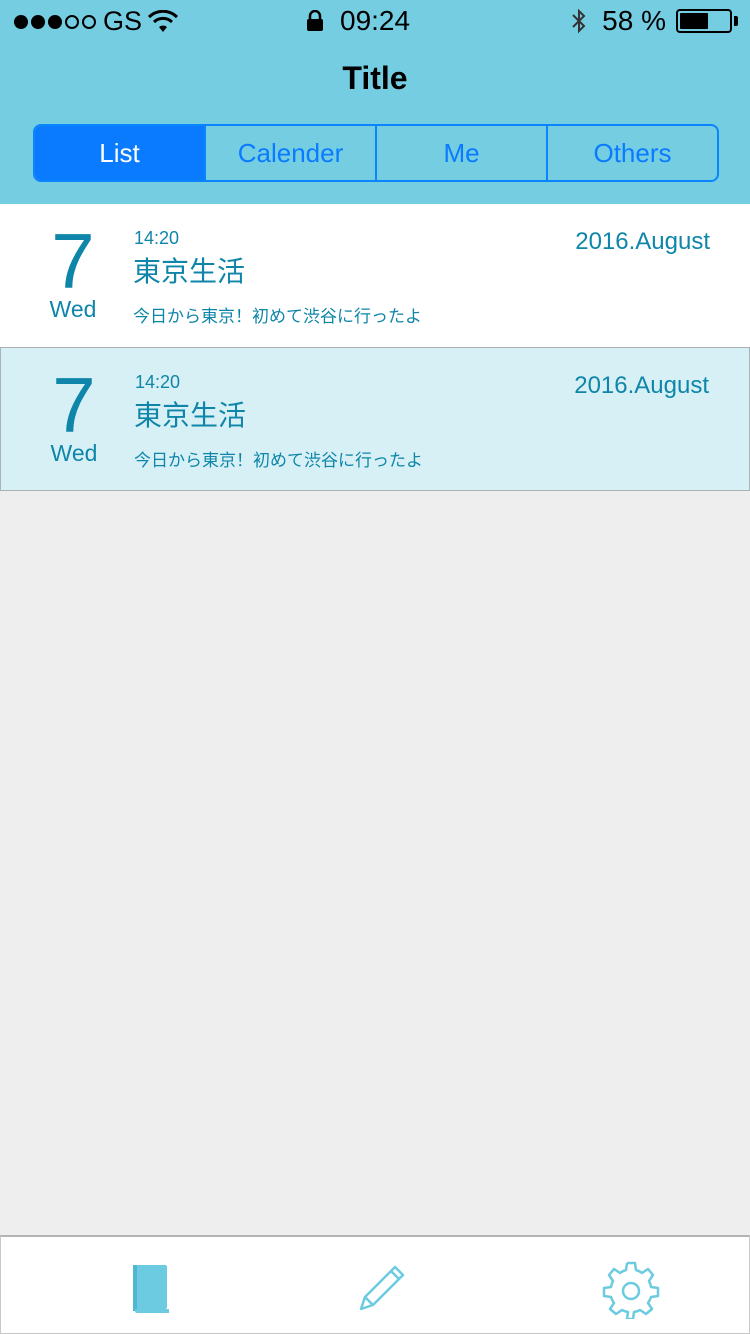  I want to click on lock-icon, so click(315, 20).